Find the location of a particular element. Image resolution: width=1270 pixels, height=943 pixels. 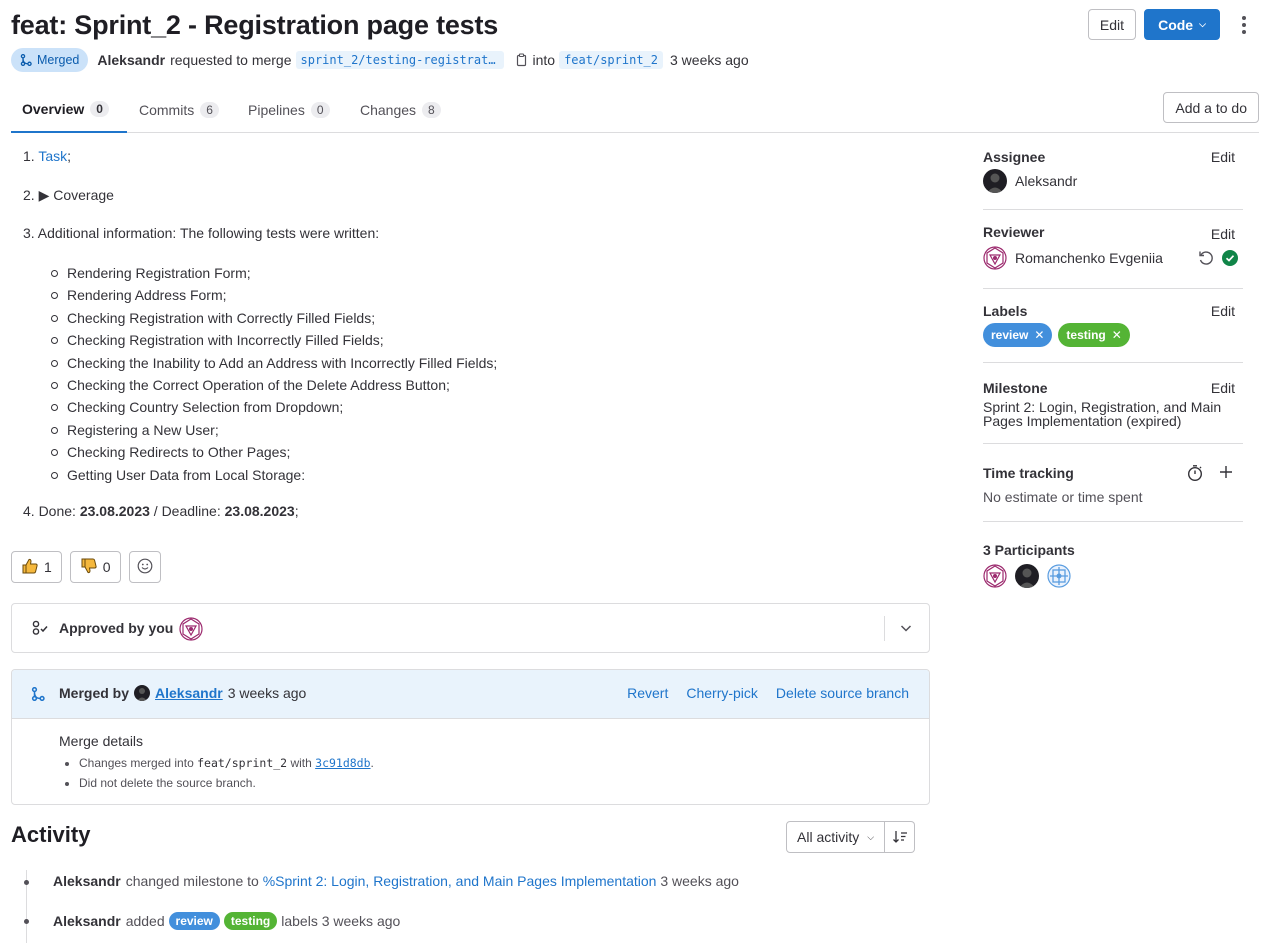

commit-link: 3c91d8db is located at coordinates (342, 763).